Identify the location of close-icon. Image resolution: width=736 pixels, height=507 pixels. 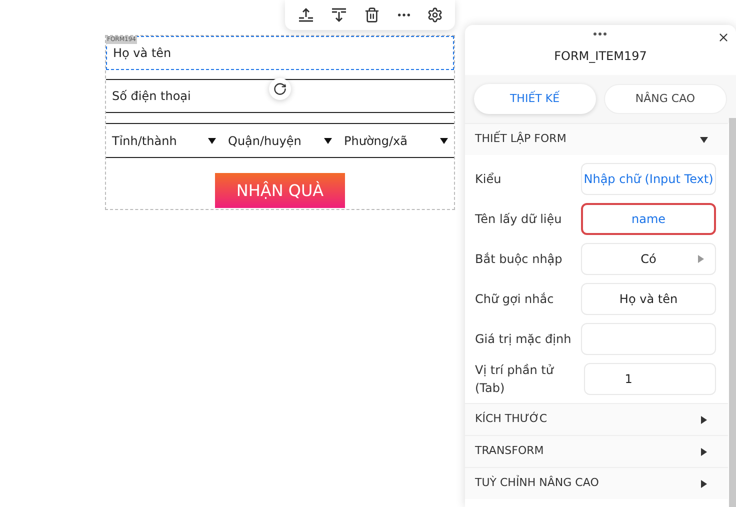
(723, 37).